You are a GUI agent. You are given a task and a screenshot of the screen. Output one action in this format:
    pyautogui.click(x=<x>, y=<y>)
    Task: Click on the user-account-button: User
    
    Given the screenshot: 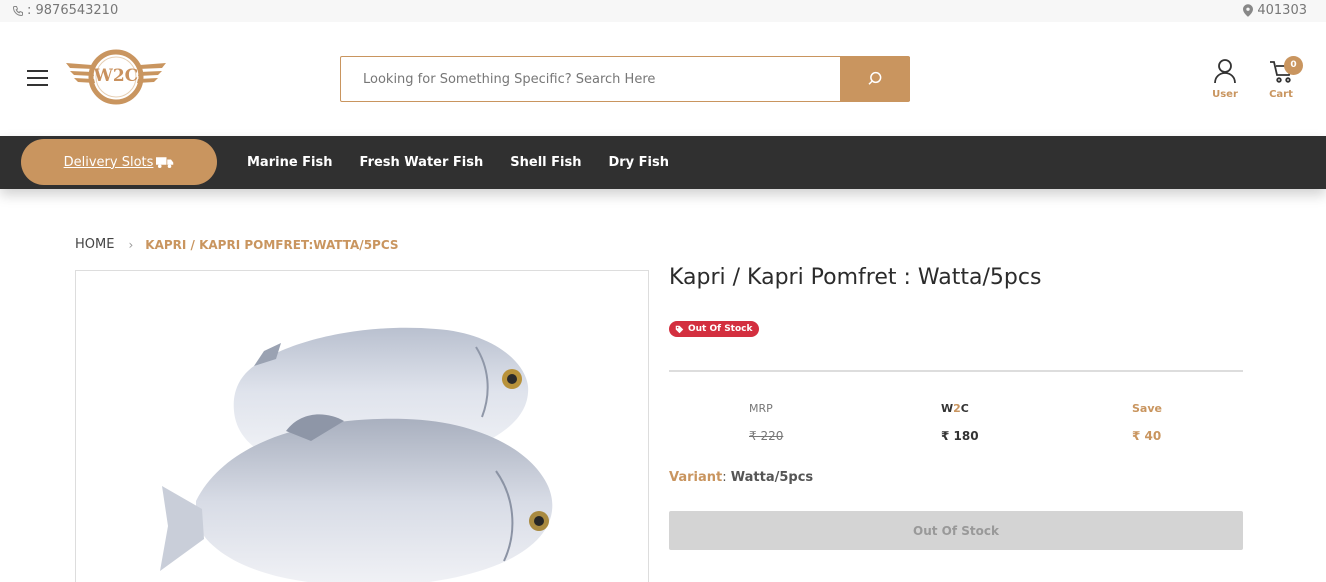 What is the action you would take?
    pyautogui.click(x=1225, y=79)
    